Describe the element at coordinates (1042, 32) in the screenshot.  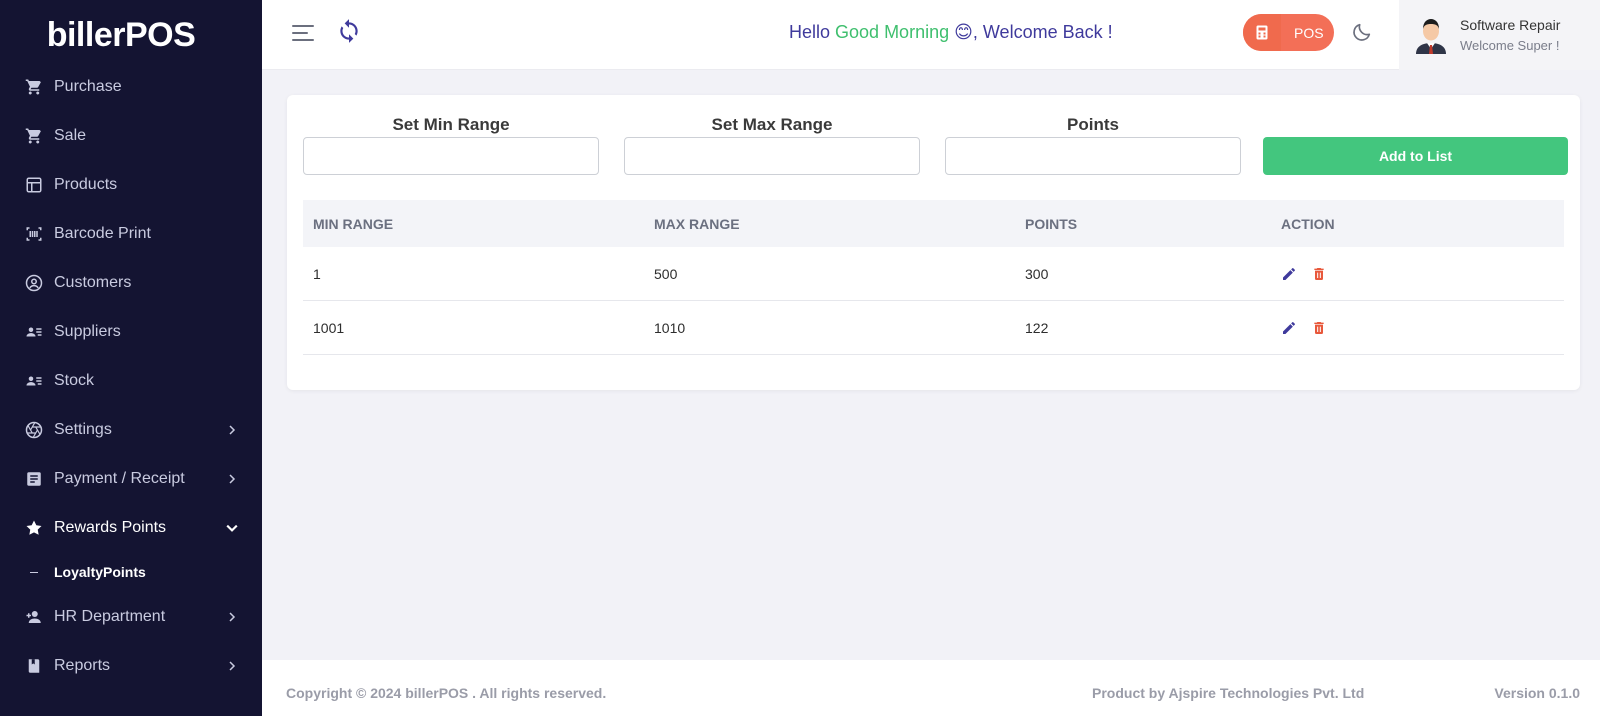
I see `greeting-suffix: , Welcome Back !` at that location.